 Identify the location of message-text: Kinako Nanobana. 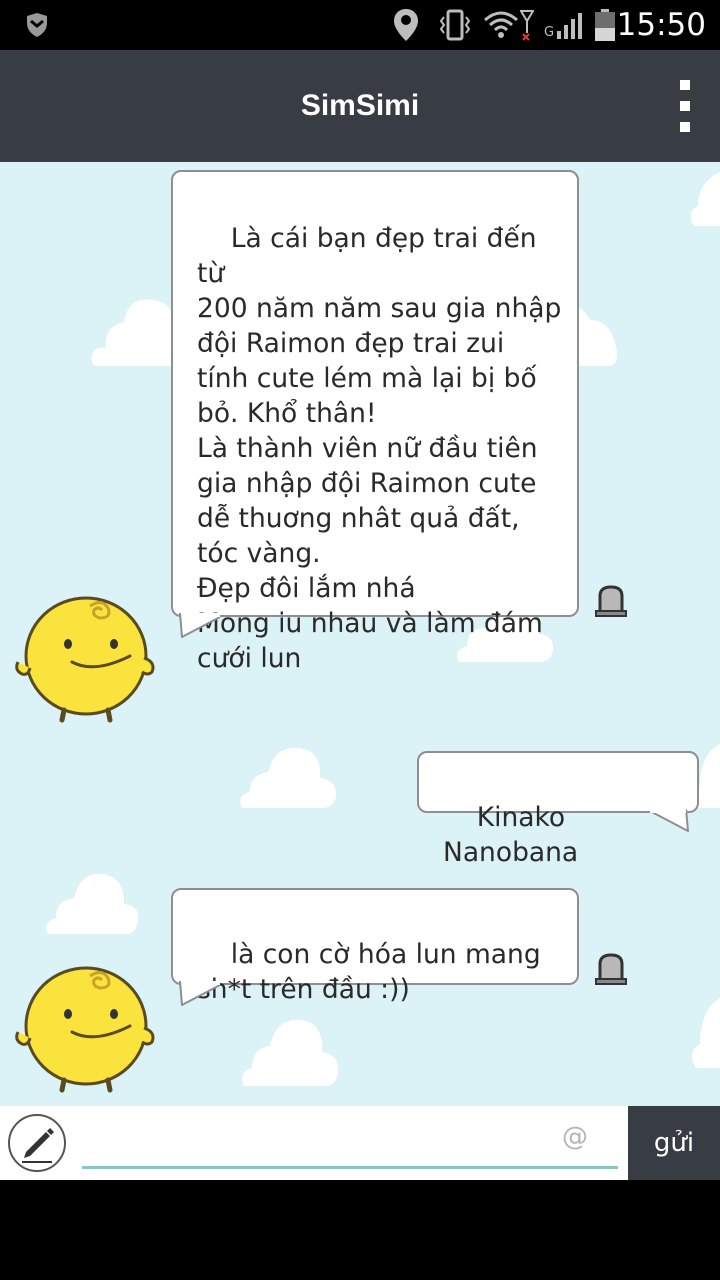
(511, 835).